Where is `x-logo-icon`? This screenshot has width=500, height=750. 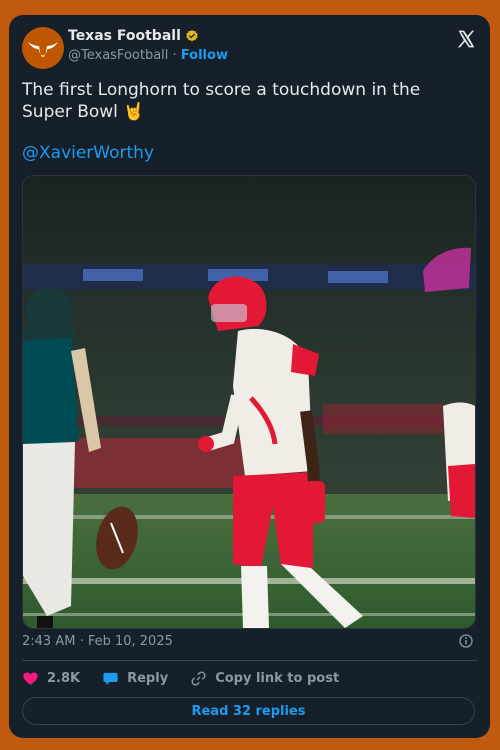
x-logo-icon is located at coordinates (466, 39).